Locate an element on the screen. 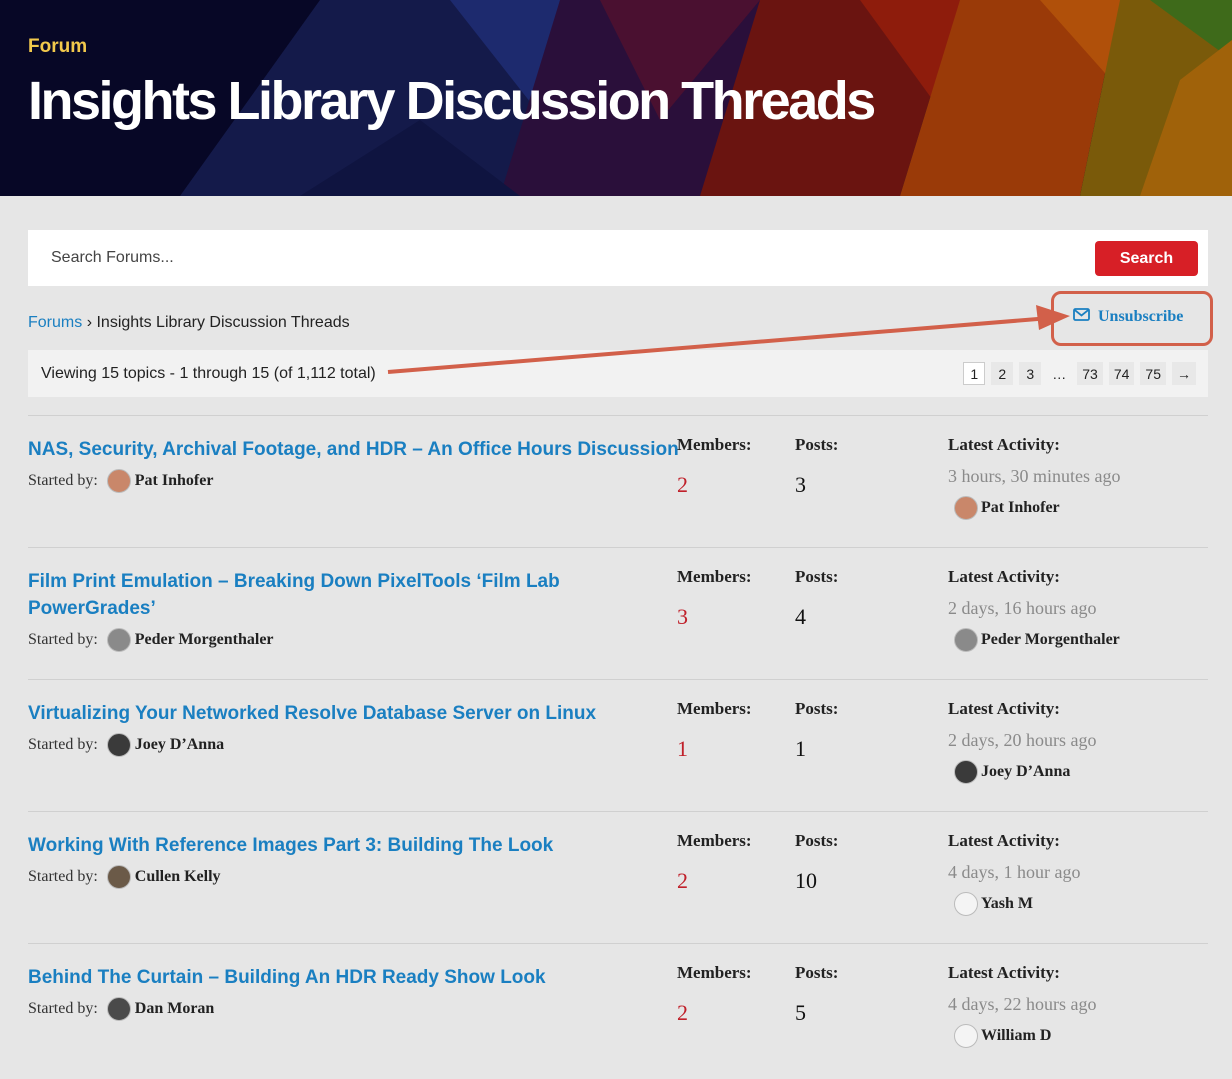  page-73-button: 73 is located at coordinates (1090, 373).